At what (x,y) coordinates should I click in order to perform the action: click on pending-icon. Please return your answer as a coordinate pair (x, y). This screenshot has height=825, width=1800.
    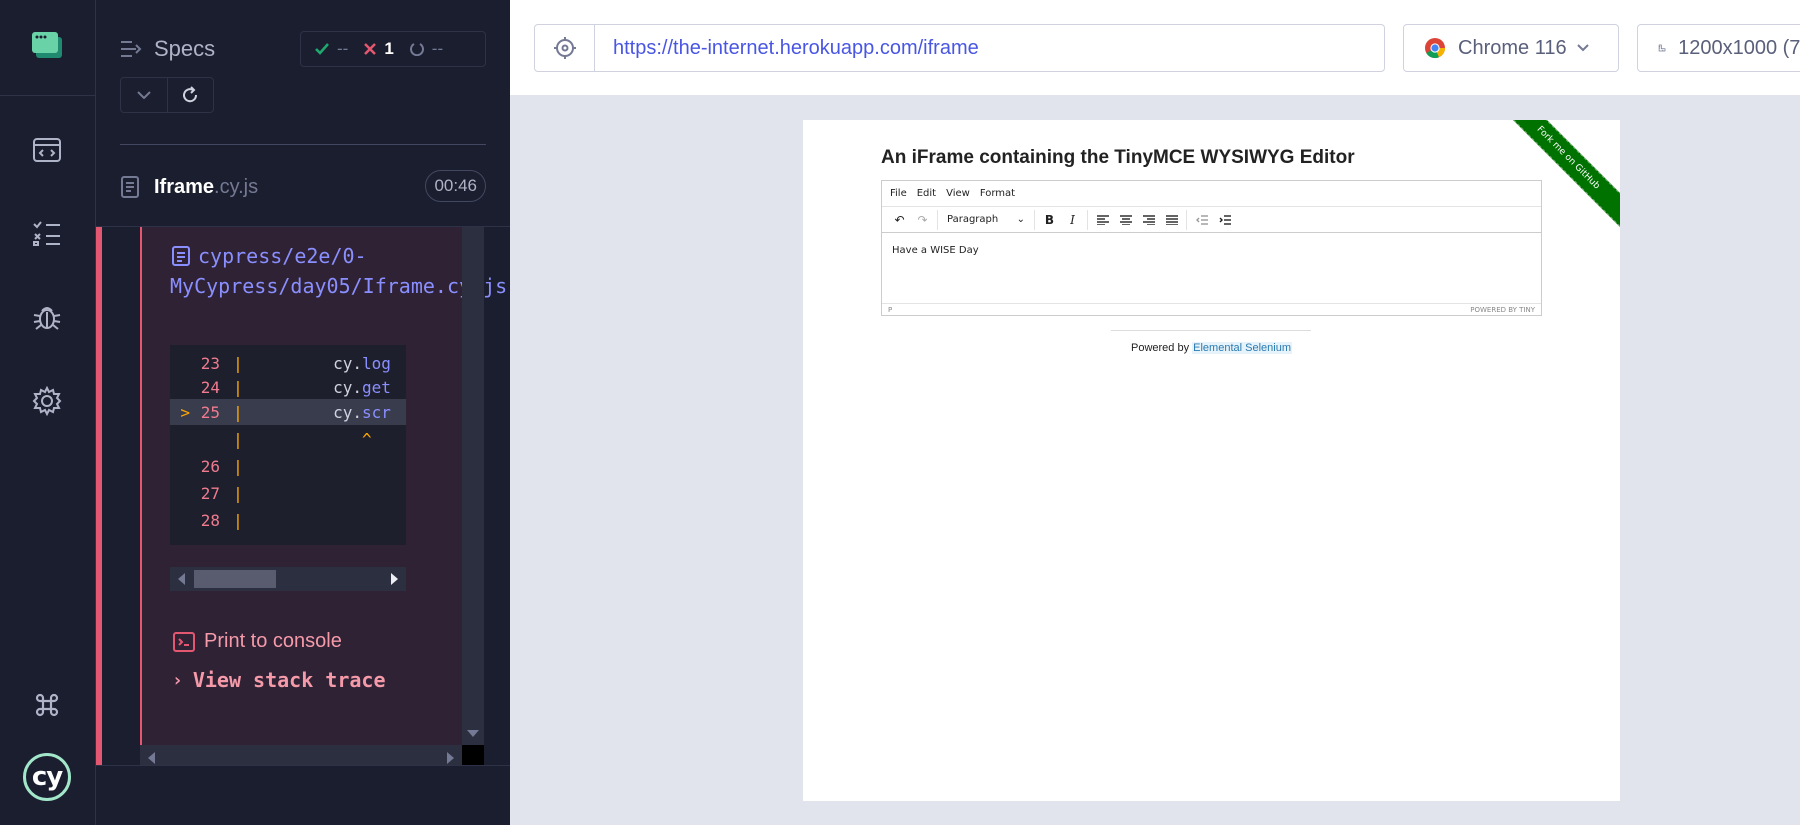
    Looking at the image, I should click on (416, 49).